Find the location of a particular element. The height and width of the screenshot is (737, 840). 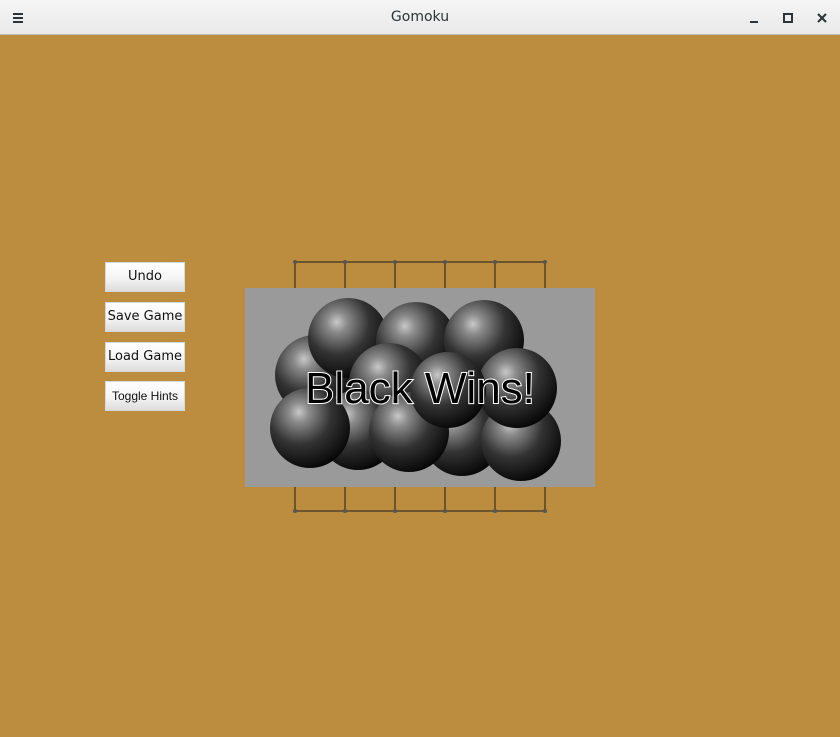

game-result-text: Black Wins! is located at coordinates (420, 388).